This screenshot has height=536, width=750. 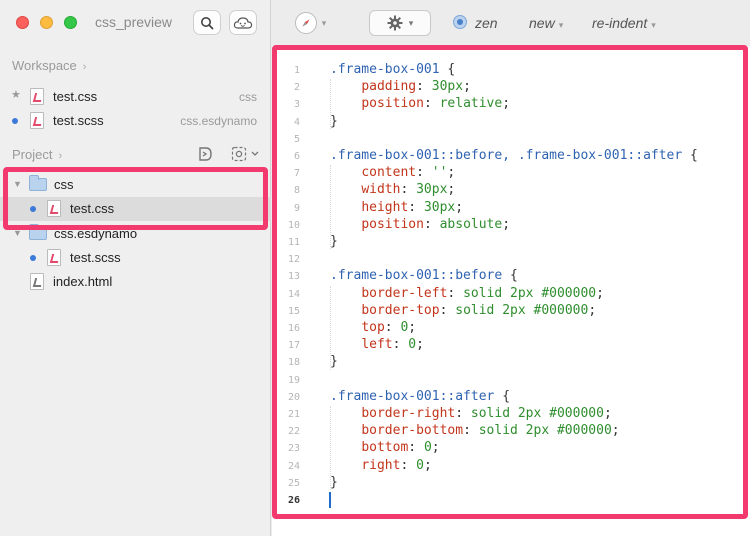 What do you see at coordinates (135, 209) in the screenshot?
I see `tree-file-test-css: test.css` at bounding box center [135, 209].